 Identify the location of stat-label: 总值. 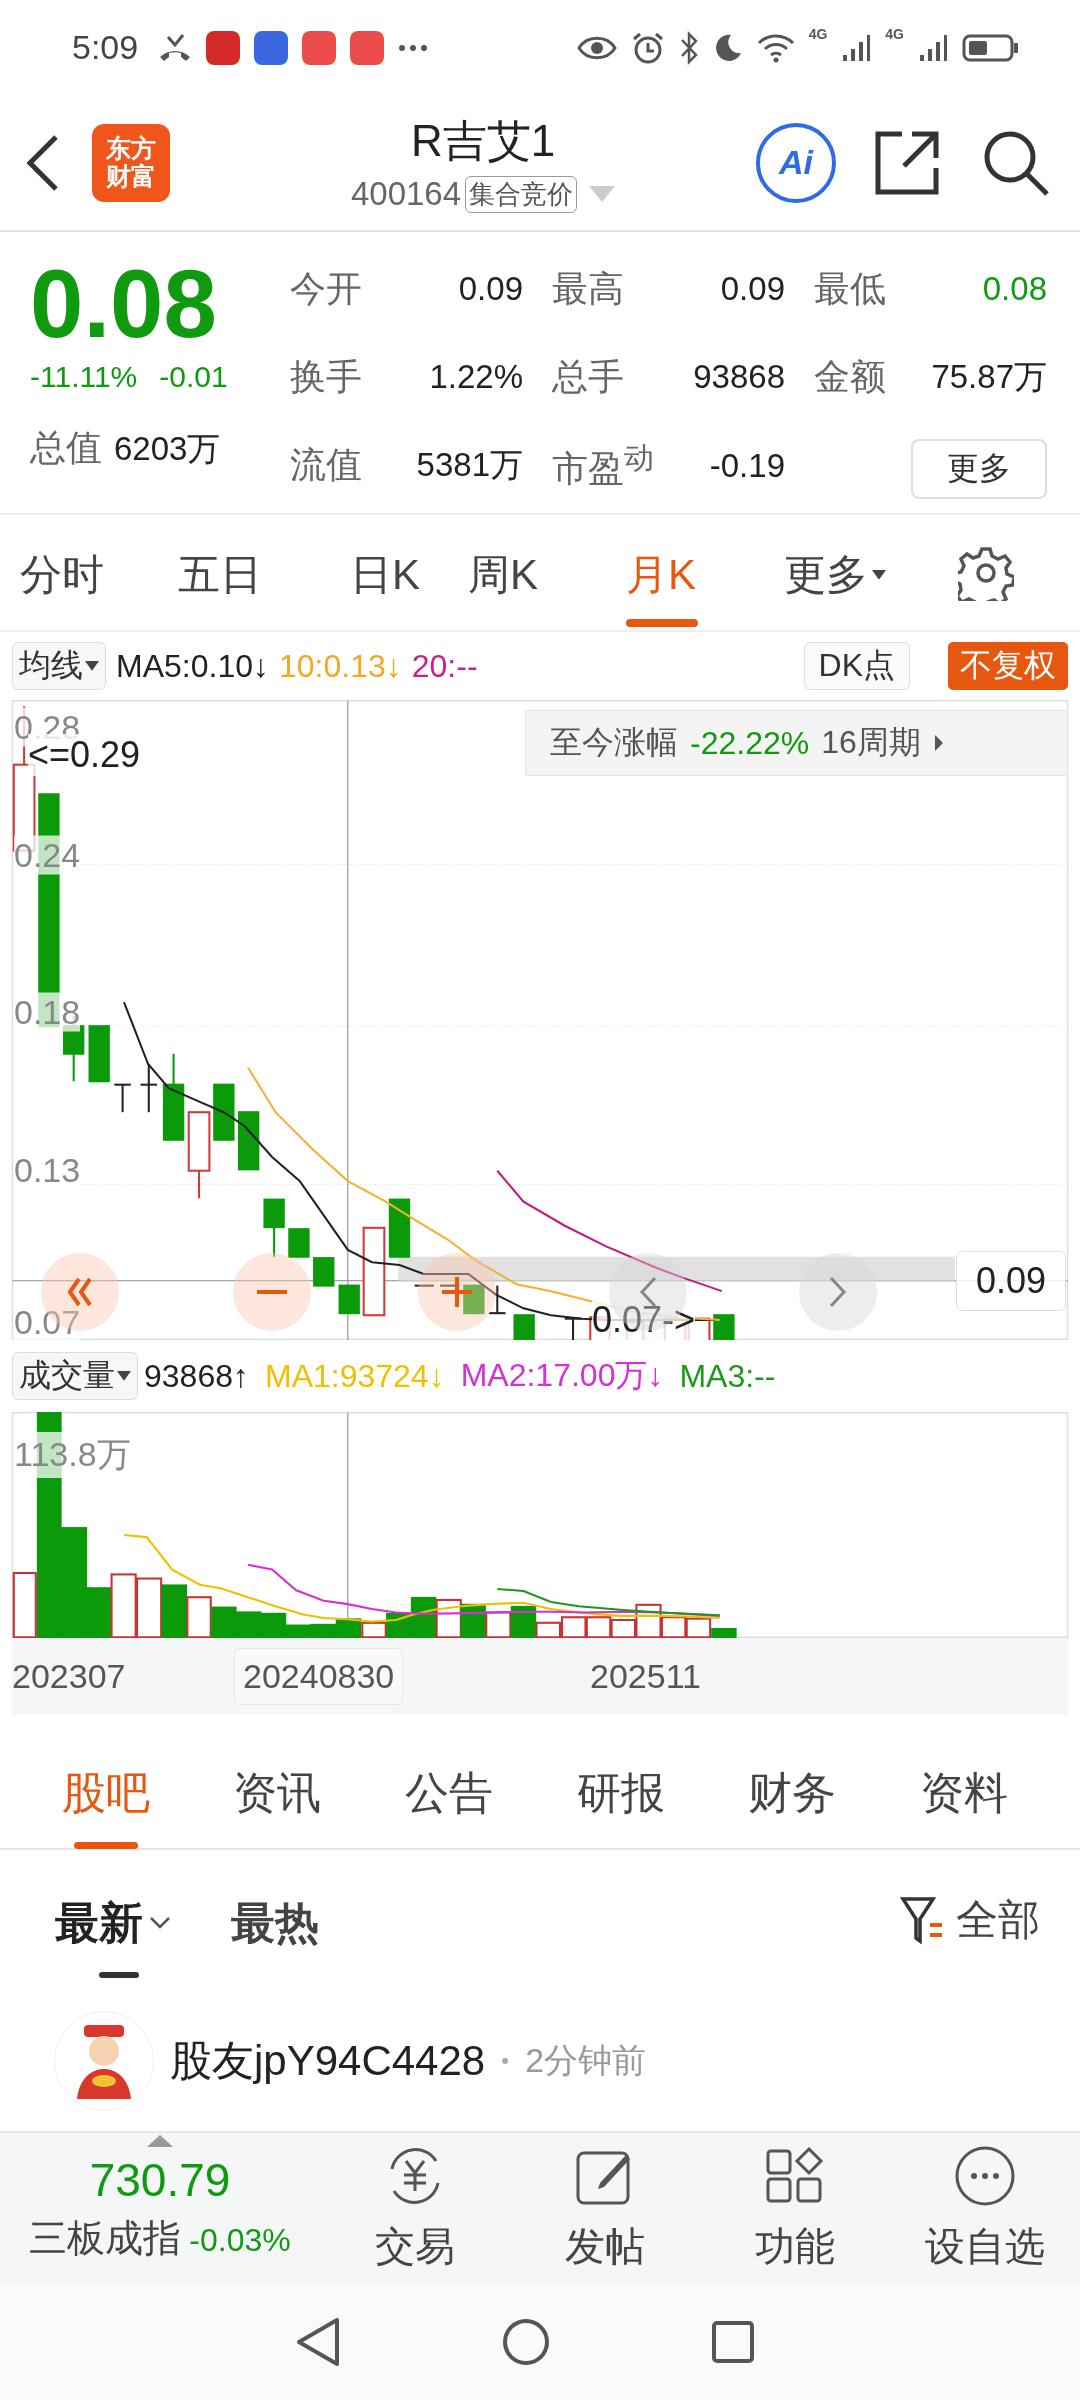
(66, 448).